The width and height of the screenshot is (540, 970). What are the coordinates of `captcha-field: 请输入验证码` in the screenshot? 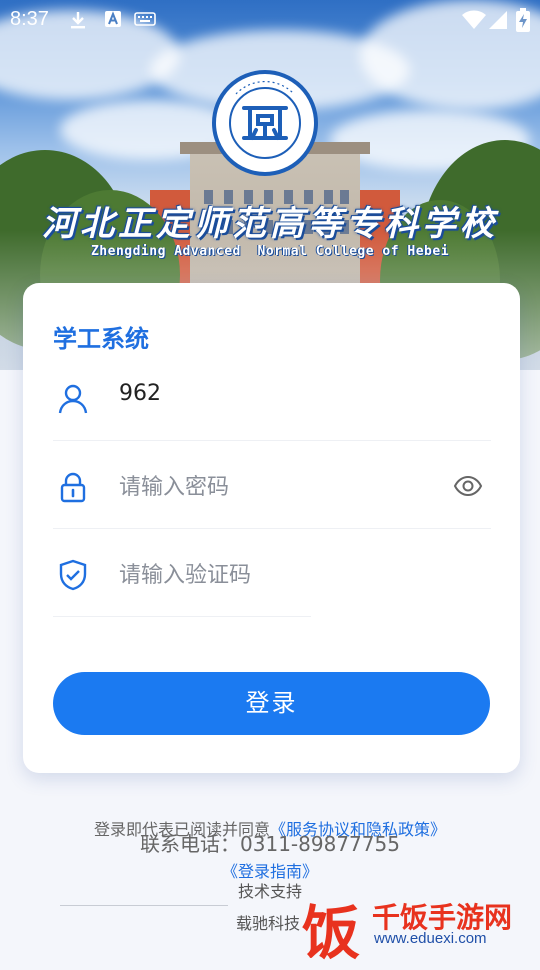 It's located at (272, 574).